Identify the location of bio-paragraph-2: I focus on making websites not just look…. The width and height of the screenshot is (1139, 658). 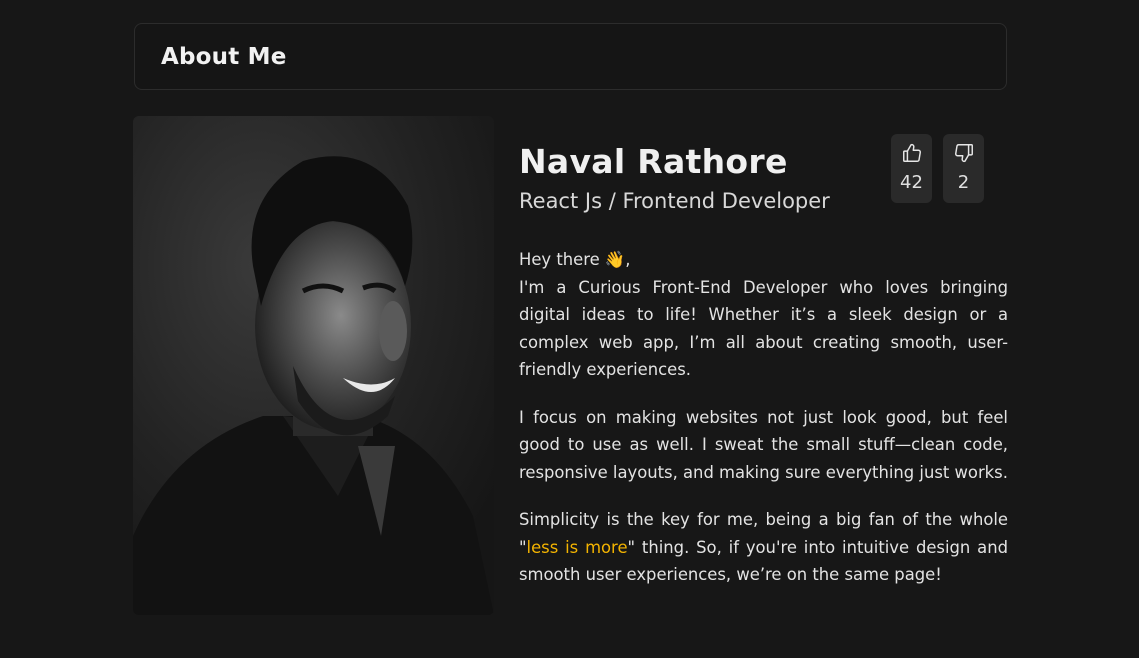
(763, 444).